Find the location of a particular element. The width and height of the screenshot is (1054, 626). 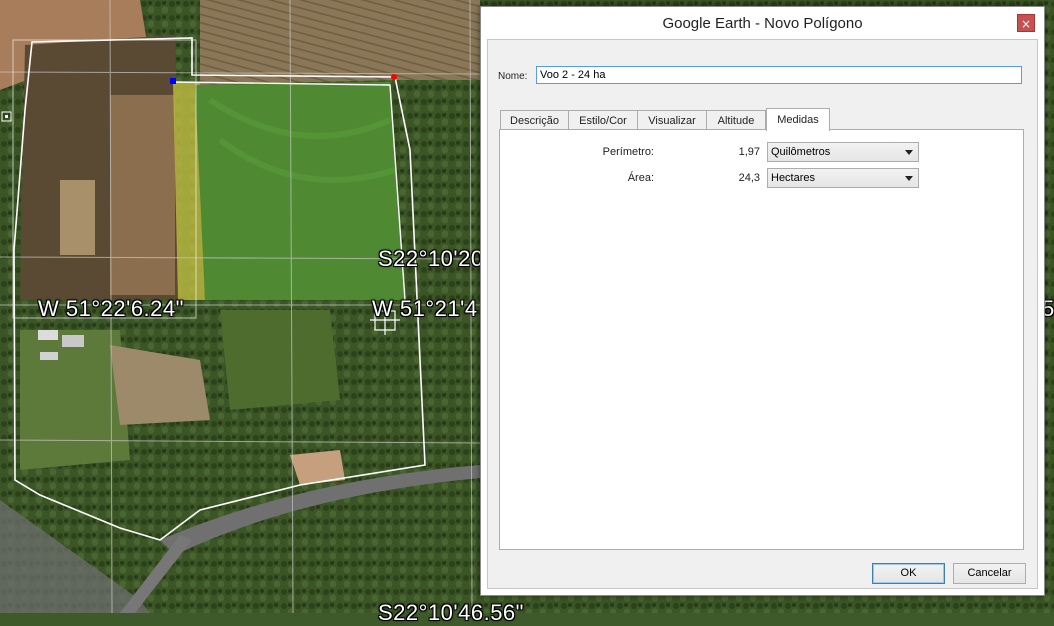

close-button: × is located at coordinates (1026, 23).